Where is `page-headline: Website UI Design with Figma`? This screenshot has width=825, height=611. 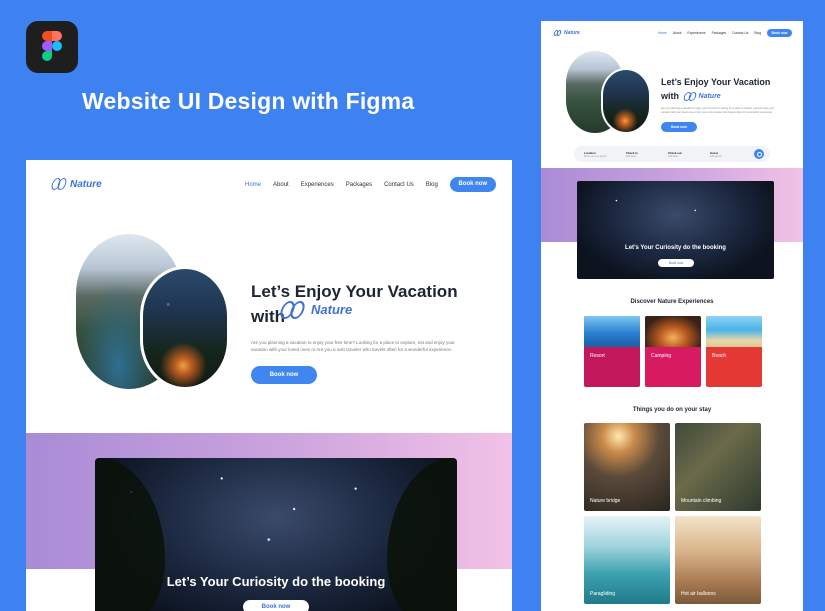
page-headline: Website UI Design with Figma is located at coordinates (248, 101).